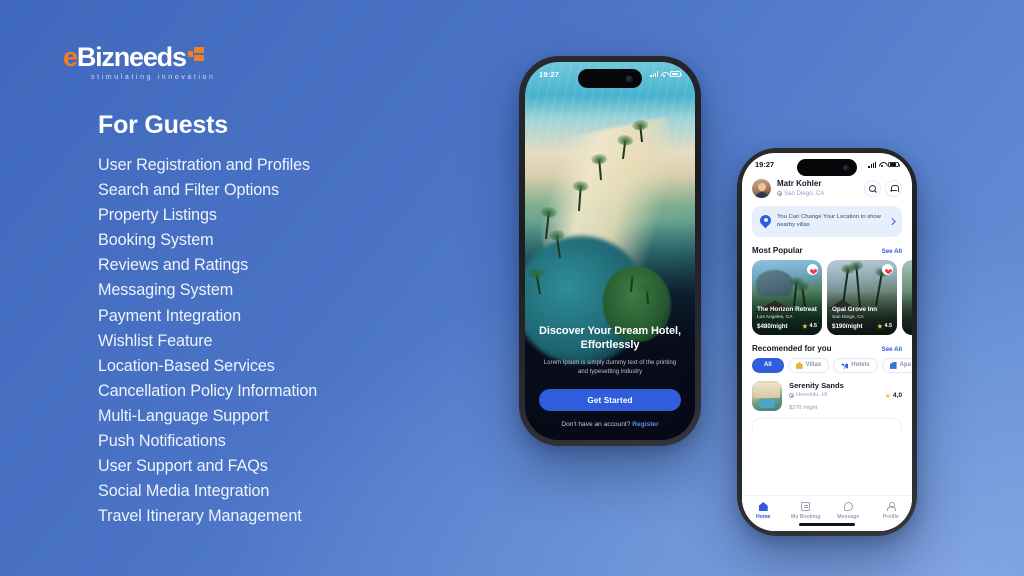 Image resolution: width=1024 pixels, height=576 pixels. I want to click on listing-price-unit: /night, so click(810, 407).